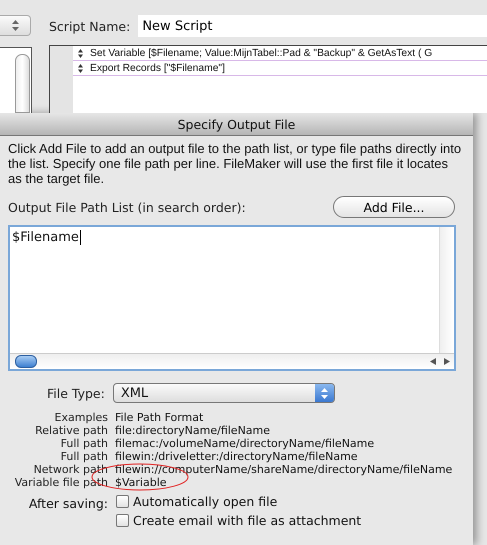 This screenshot has width=487, height=545. I want to click on examples-header: File Path Format, so click(159, 417).